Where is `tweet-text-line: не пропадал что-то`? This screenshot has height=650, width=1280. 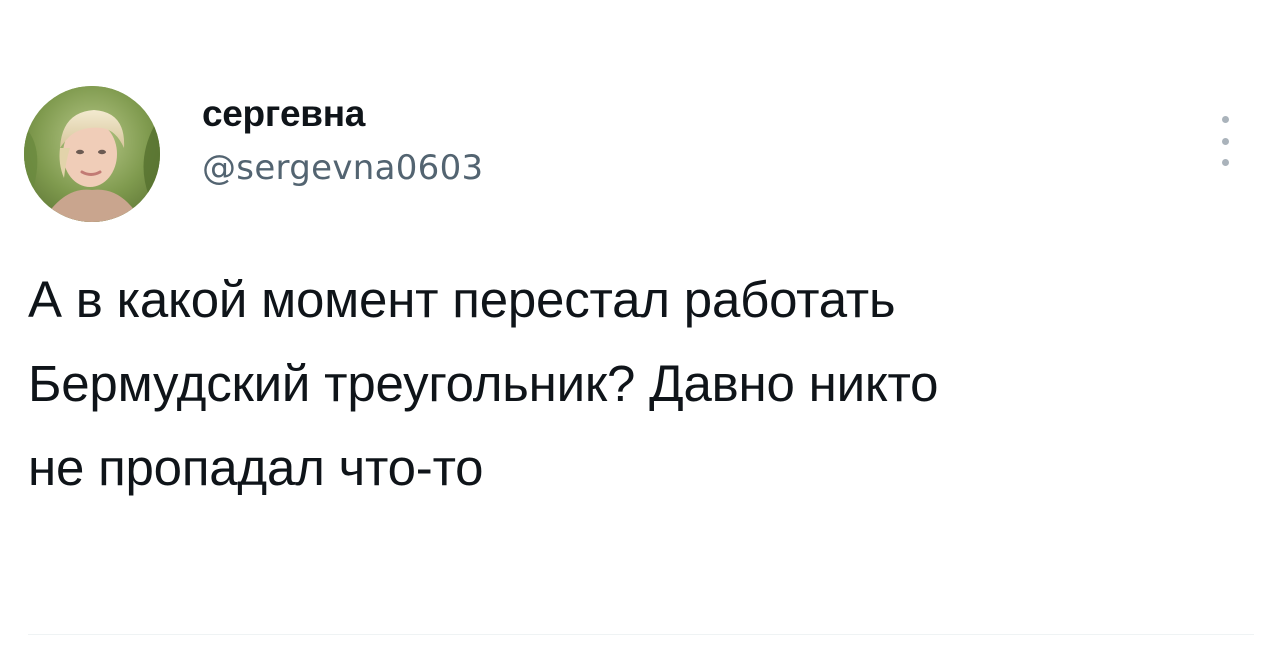 tweet-text-line: не пропадал что-то is located at coordinates (256, 467).